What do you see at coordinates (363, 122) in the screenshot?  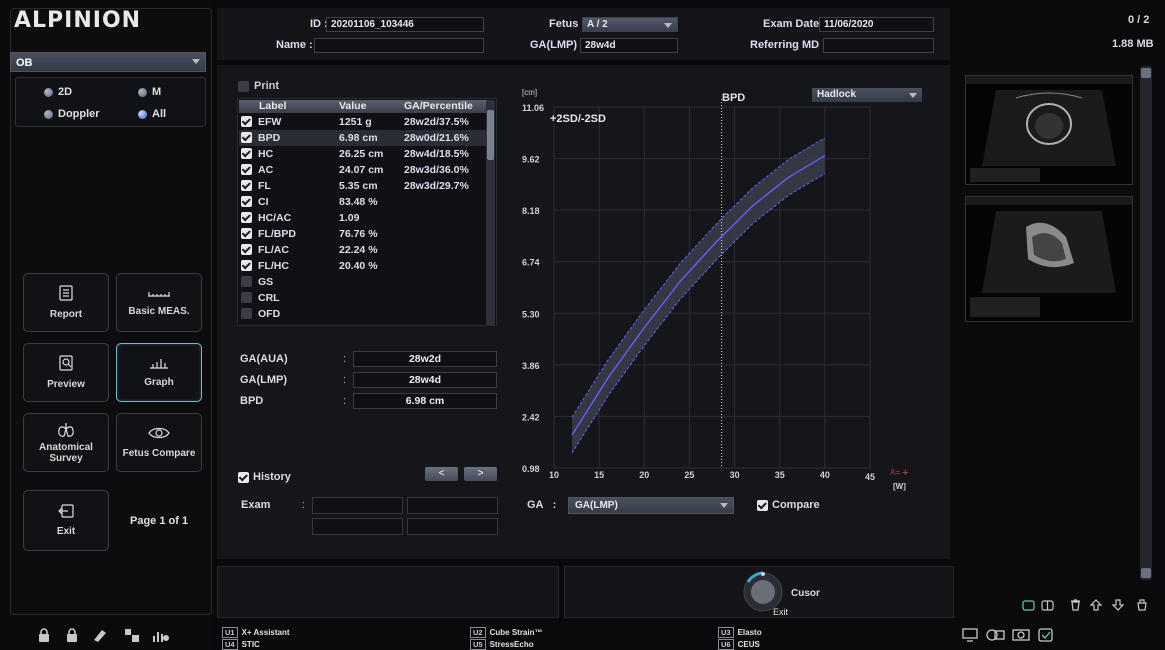 I see `table-row: EFW 1251 g 28w2d/37.5%` at bounding box center [363, 122].